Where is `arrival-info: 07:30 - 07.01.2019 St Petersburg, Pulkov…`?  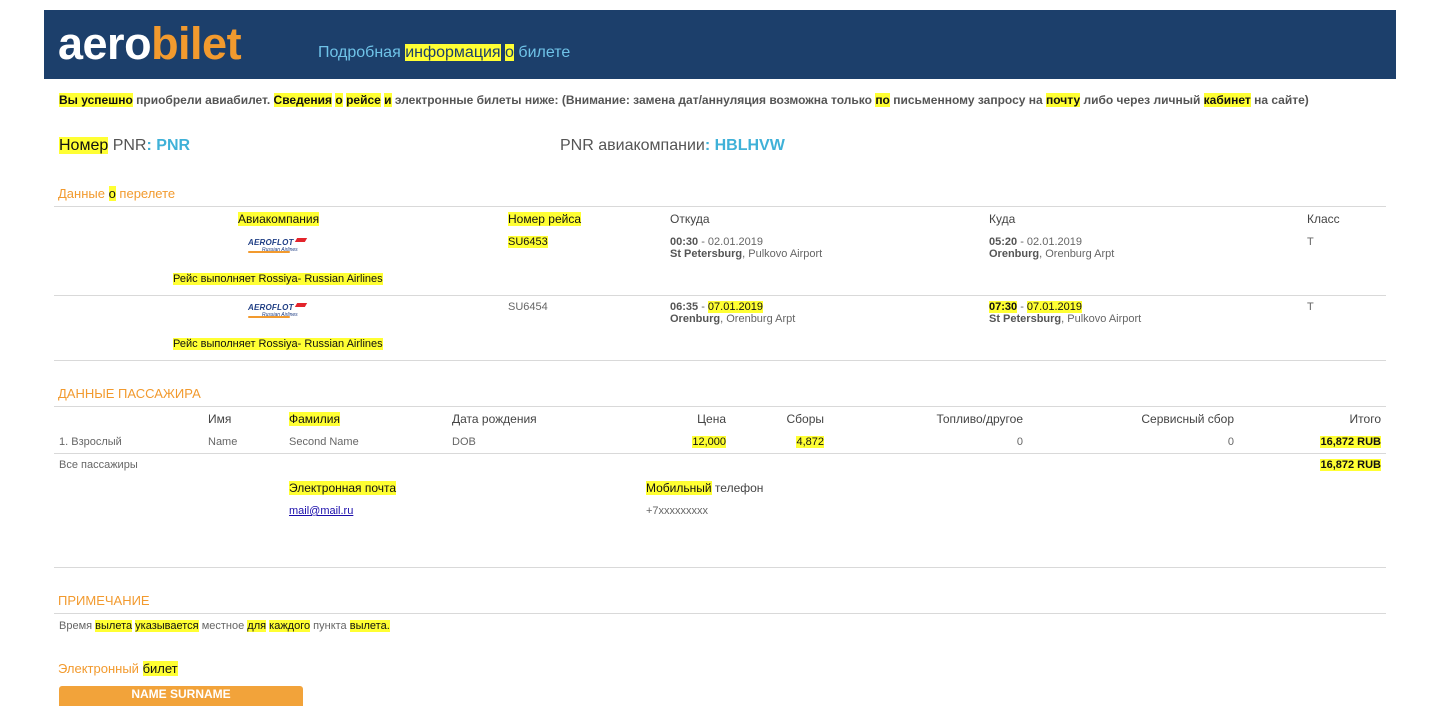
arrival-info: 07:30 - 07.01.2019 St Petersburg, Pulkov… is located at coordinates (1065, 313).